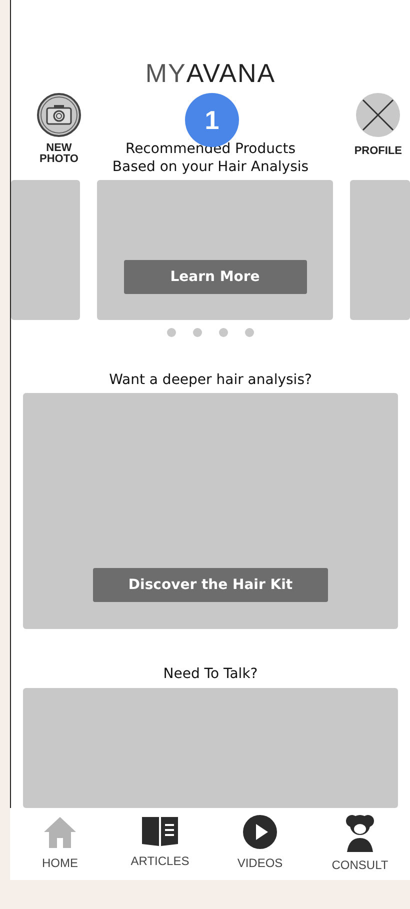  Describe the element at coordinates (210, 380) in the screenshot. I see `section-title: Want a deeper hair analysis?` at that location.